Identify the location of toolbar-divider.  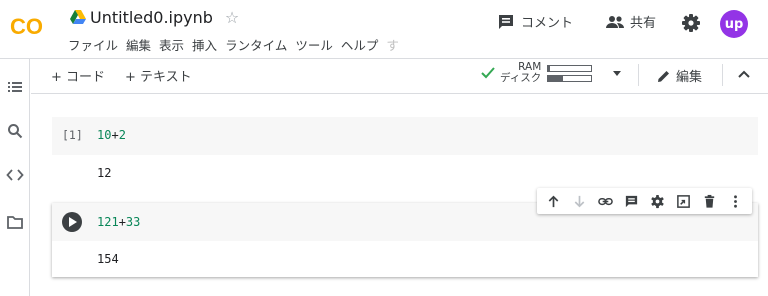
(399, 93).